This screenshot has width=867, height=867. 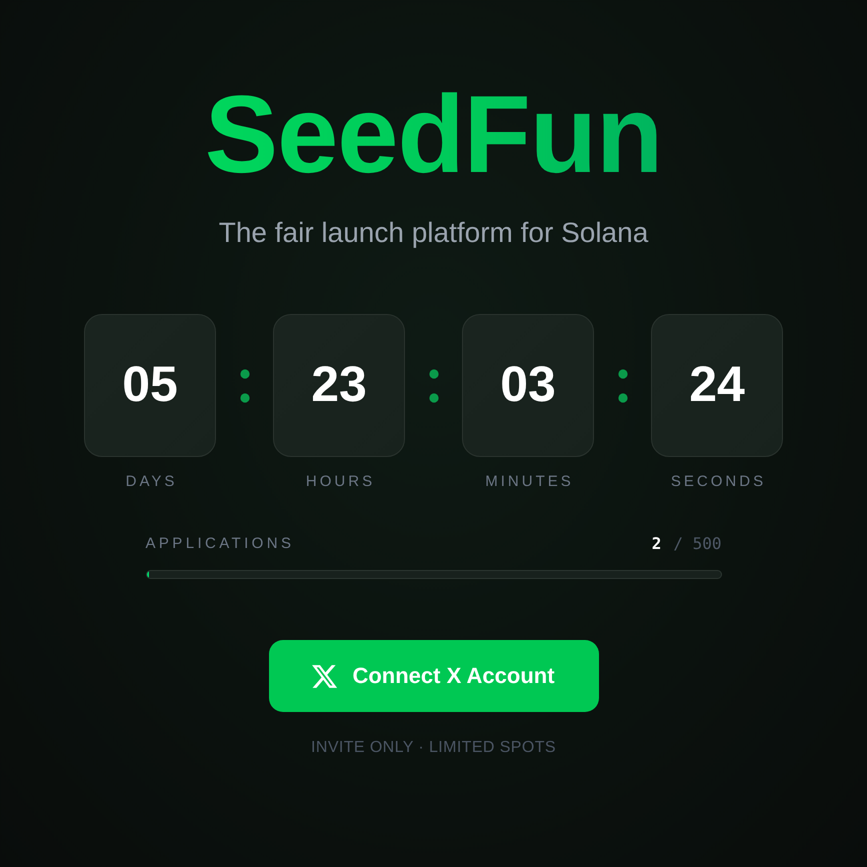 I want to click on countdown-unit-label: HOURS, so click(x=340, y=482).